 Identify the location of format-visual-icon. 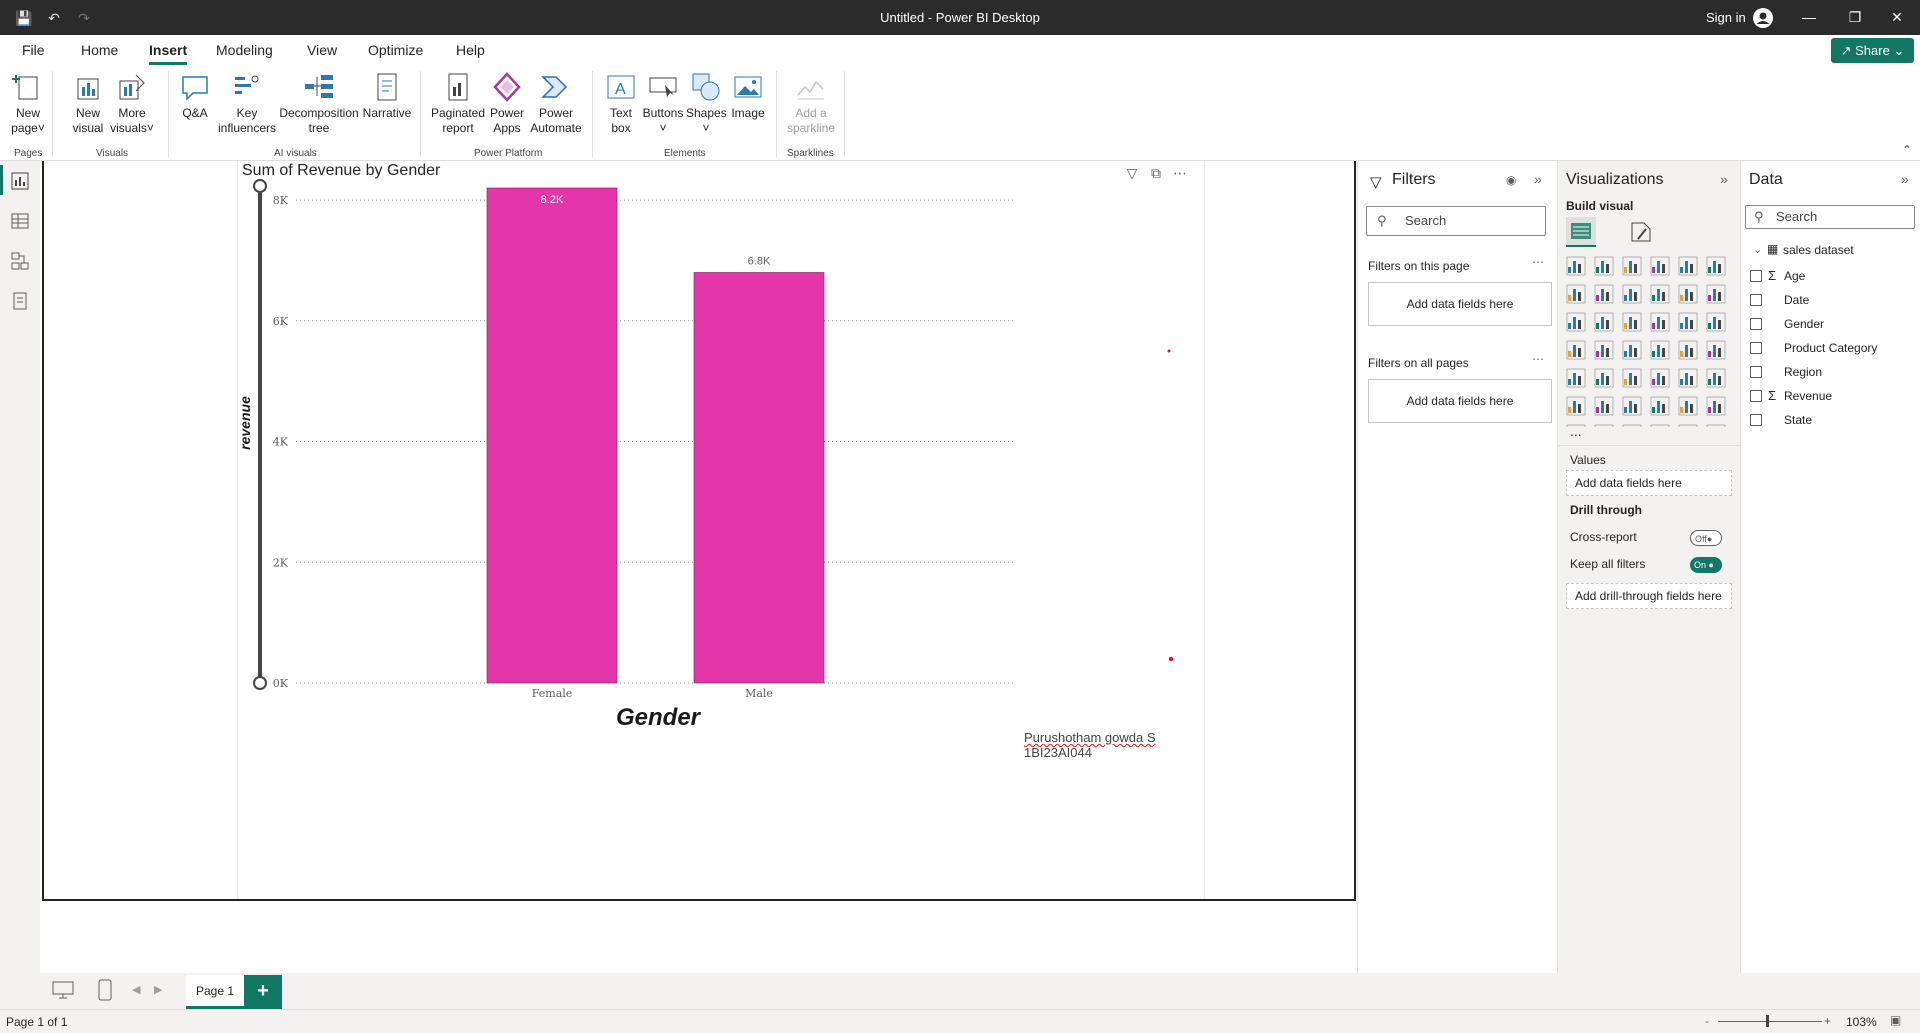
(1641, 232).